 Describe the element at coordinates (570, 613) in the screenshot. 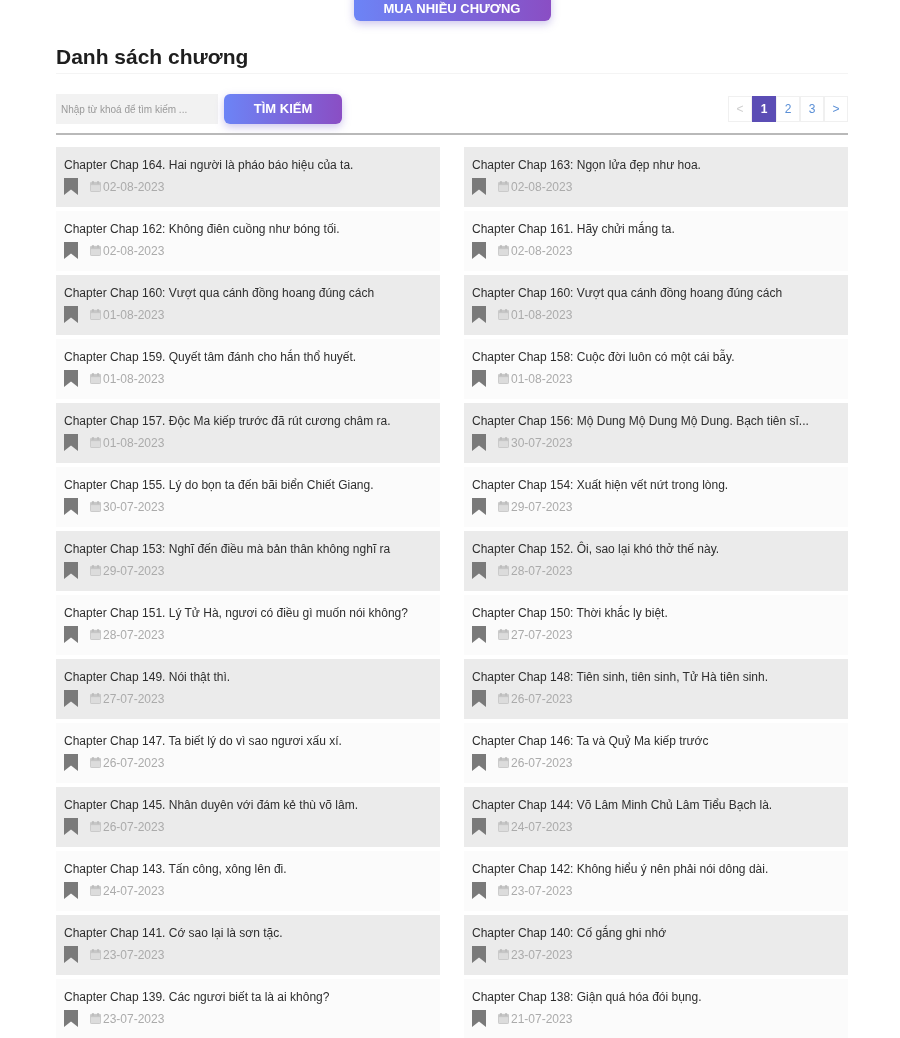

I see `chapter-title: Chapter Chap 150: Thời khắc ly biệt.` at that location.